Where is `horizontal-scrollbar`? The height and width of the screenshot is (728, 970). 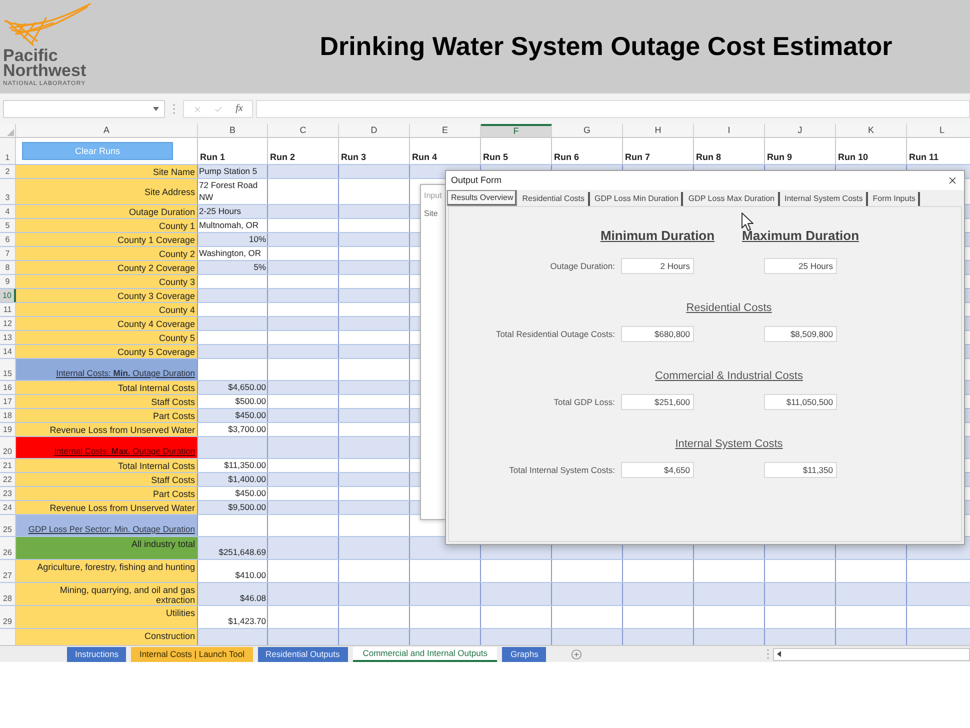
horizontal-scrollbar is located at coordinates (871, 654).